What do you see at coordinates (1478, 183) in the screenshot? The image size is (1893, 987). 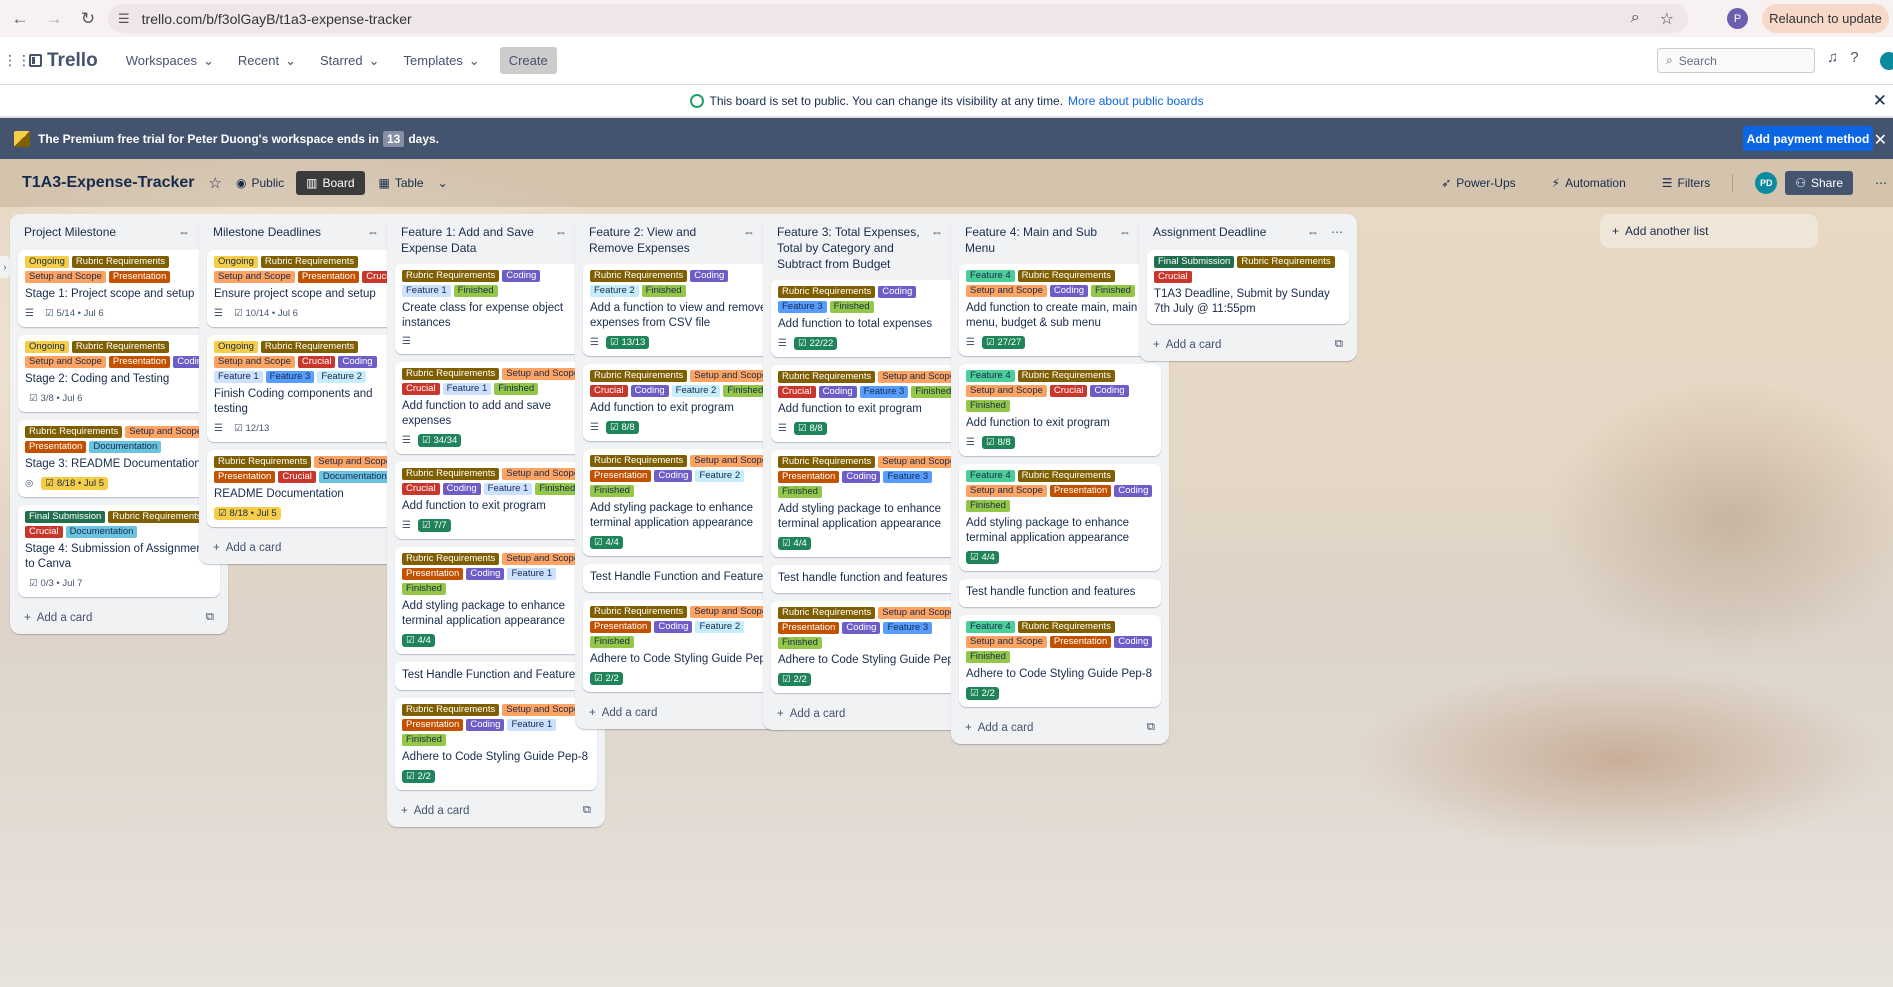 I see `power-ups-button: ➶ Power-Ups` at bounding box center [1478, 183].